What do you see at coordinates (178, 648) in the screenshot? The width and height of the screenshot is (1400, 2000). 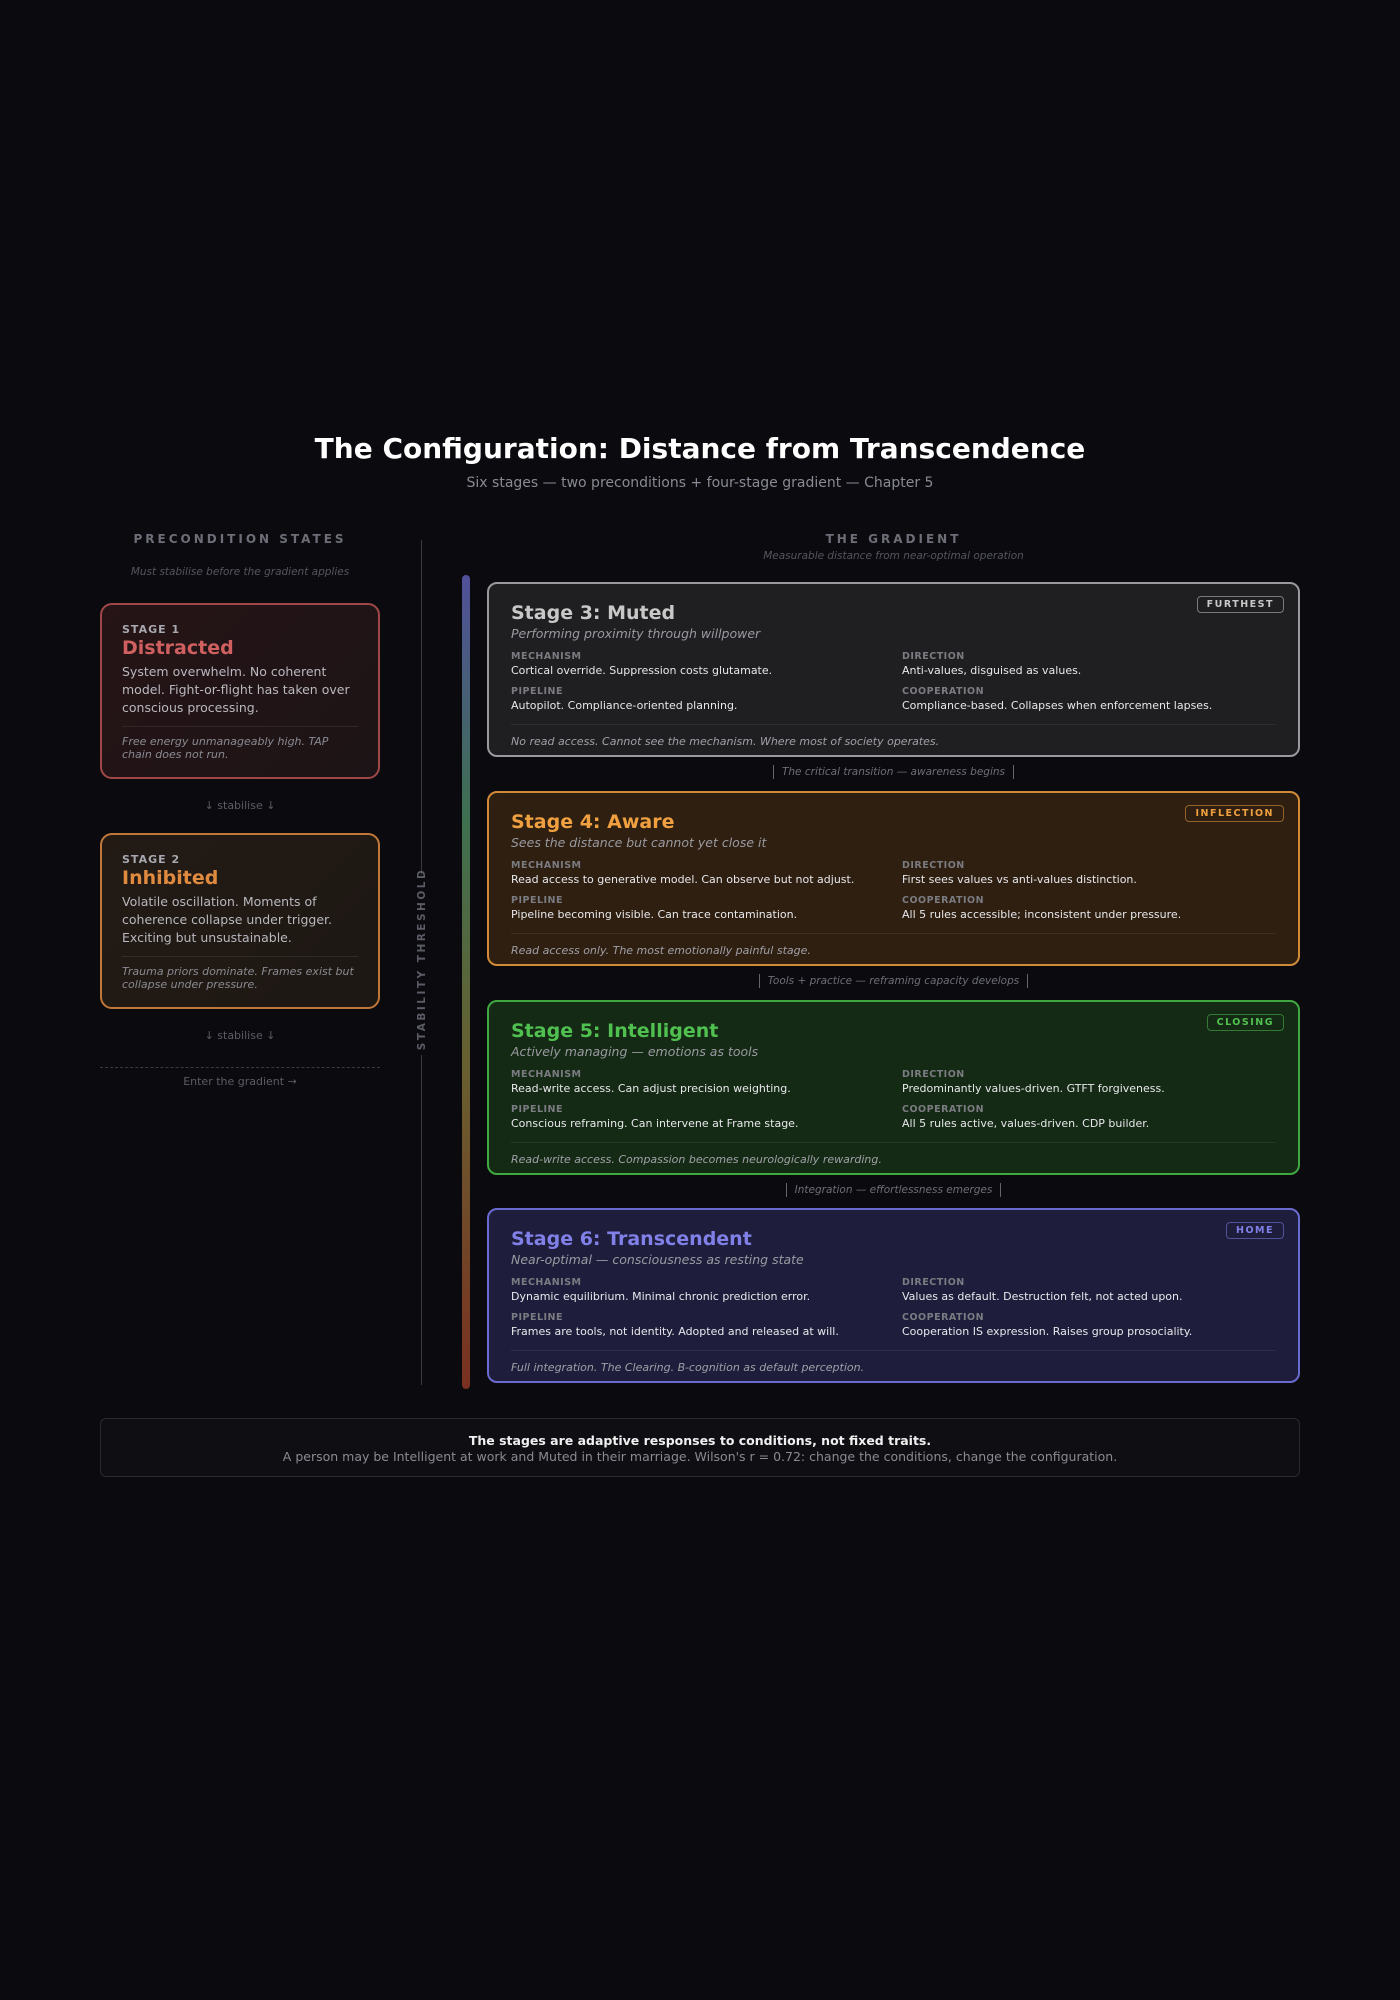 I see `stage-name: Distracted` at bounding box center [178, 648].